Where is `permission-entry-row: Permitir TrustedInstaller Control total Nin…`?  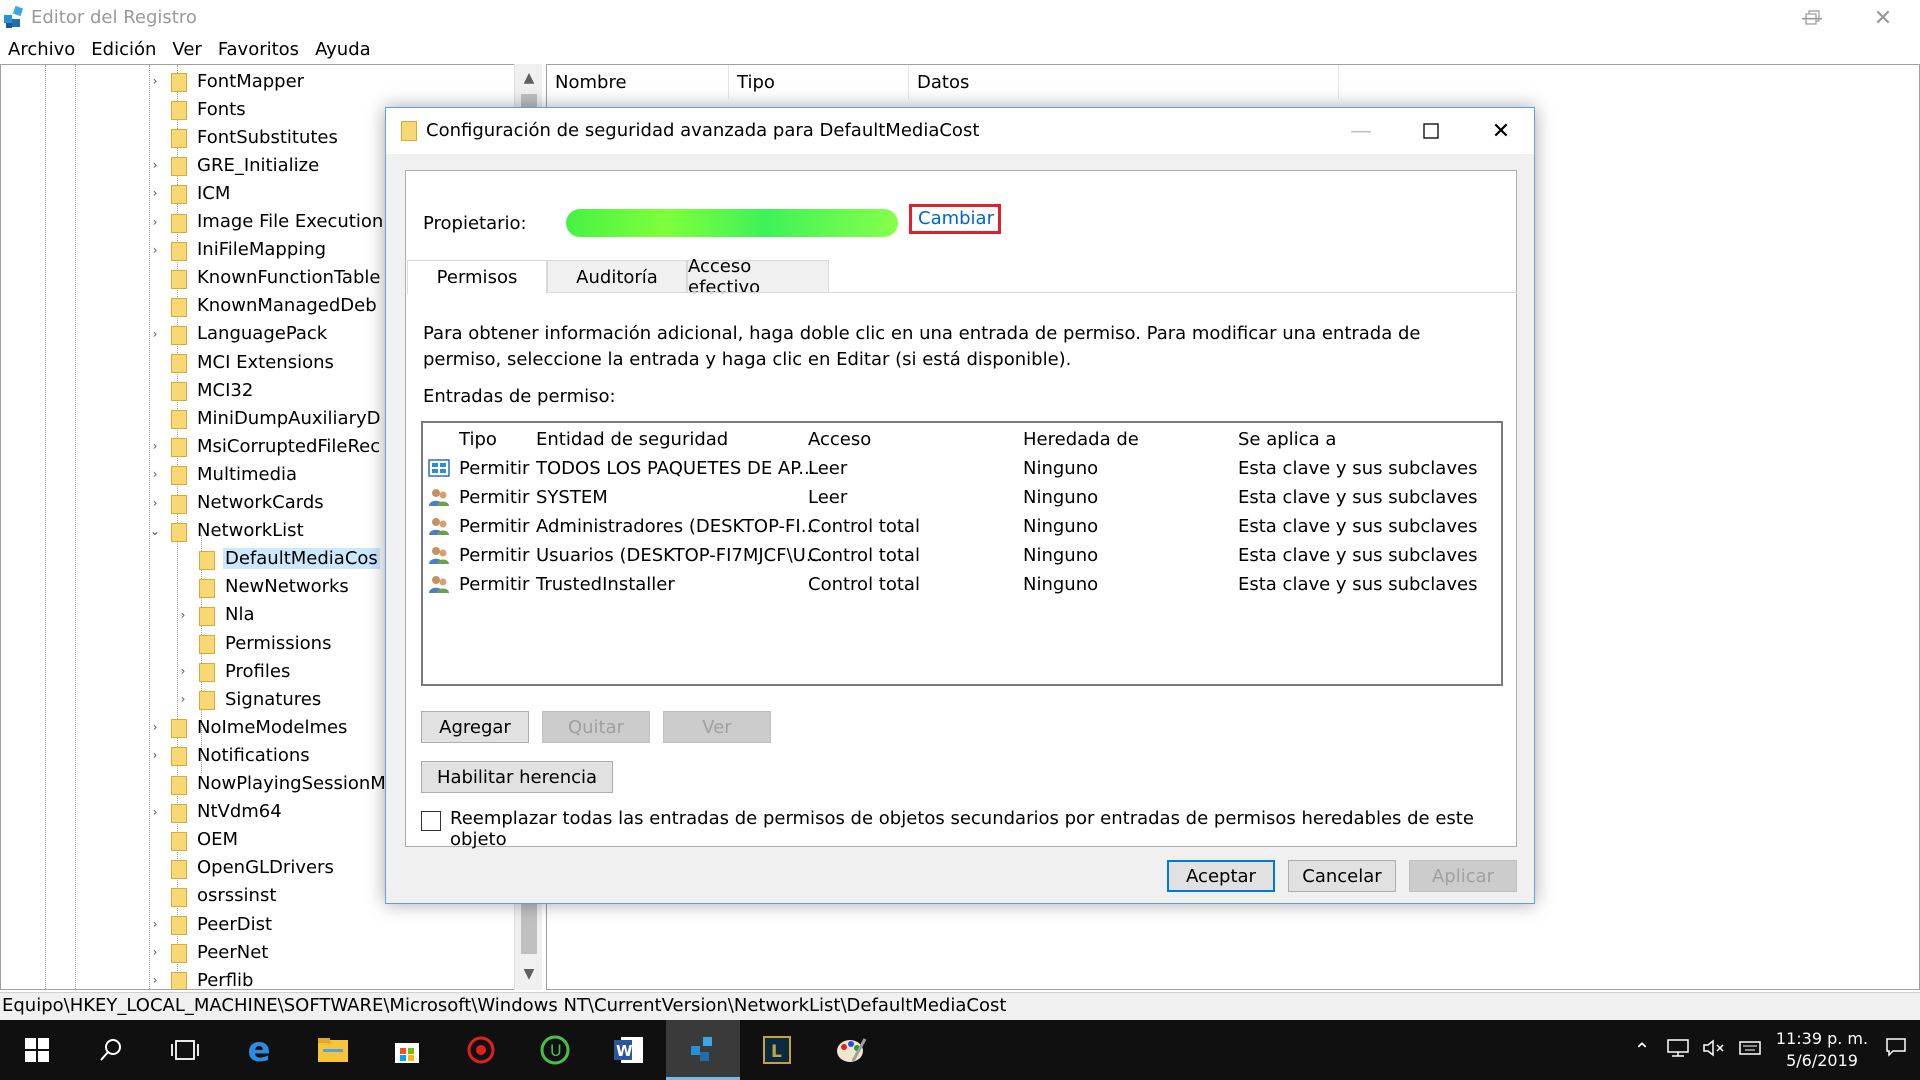
permission-entry-row: Permitir TrustedInstaller Control total Nin… is located at coordinates (962, 585).